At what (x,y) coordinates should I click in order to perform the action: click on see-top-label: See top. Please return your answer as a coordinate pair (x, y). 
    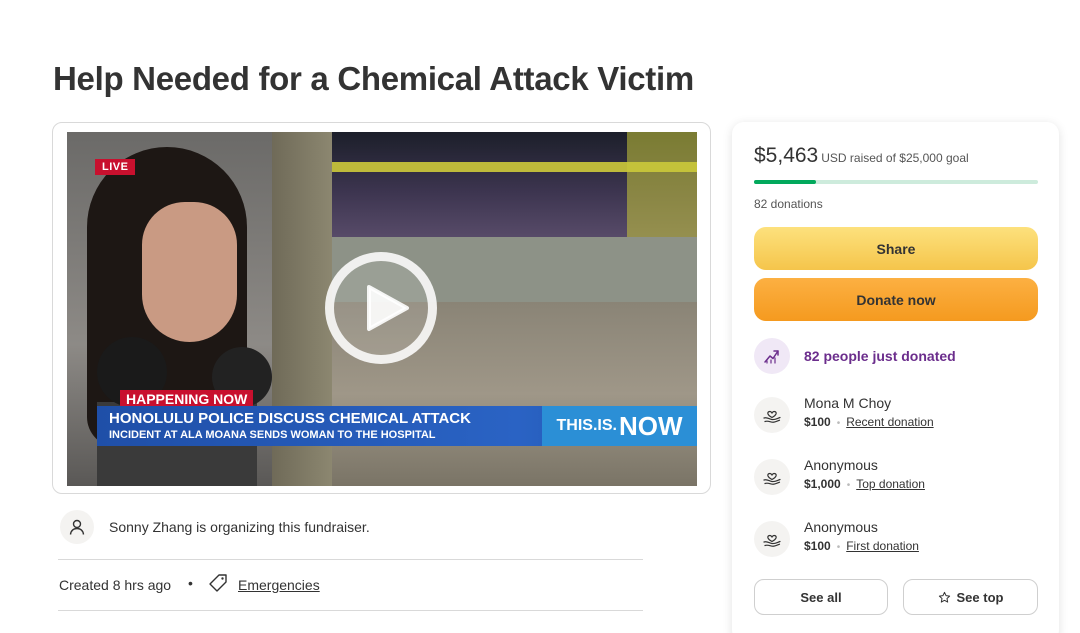
    Looking at the image, I should click on (980, 597).